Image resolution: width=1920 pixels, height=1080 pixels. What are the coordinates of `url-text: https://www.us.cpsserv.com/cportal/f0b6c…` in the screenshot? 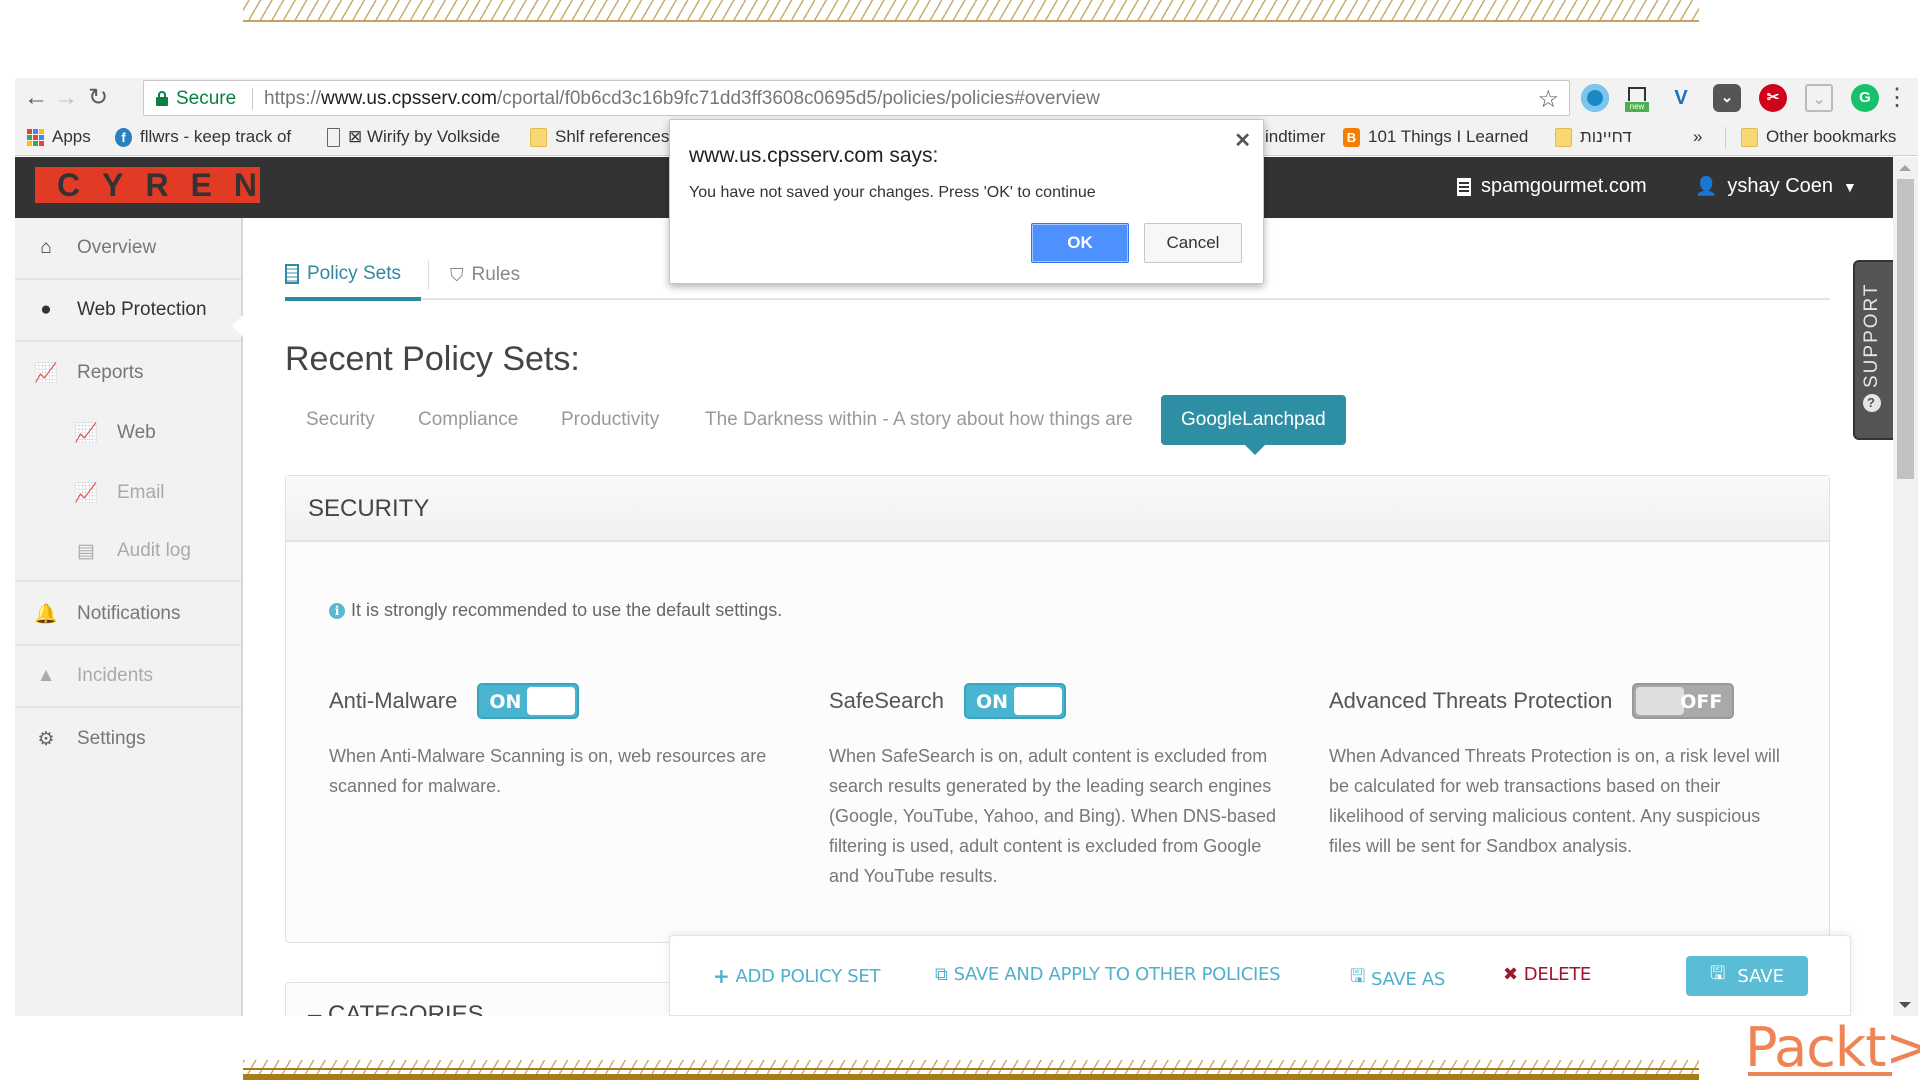 It's located at (682, 99).